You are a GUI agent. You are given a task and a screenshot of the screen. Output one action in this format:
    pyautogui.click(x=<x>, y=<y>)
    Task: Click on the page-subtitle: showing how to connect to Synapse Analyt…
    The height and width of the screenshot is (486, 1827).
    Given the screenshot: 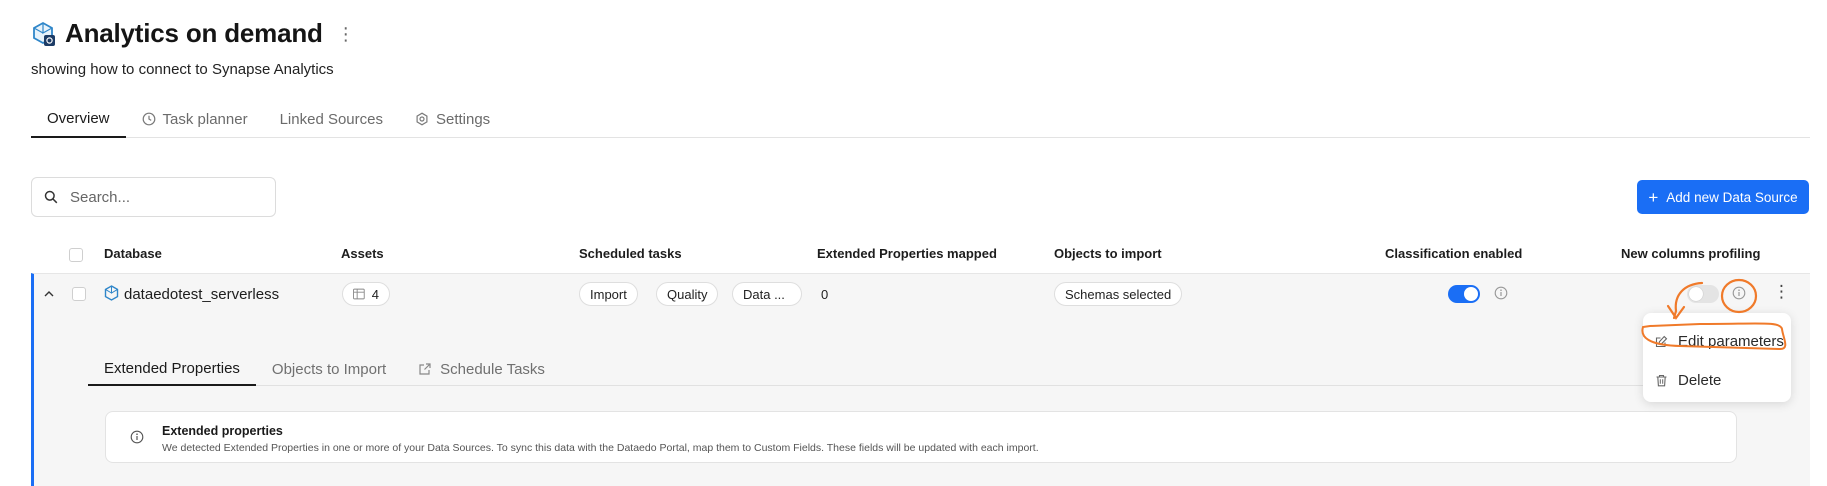 What is the action you would take?
    pyautogui.click(x=182, y=69)
    